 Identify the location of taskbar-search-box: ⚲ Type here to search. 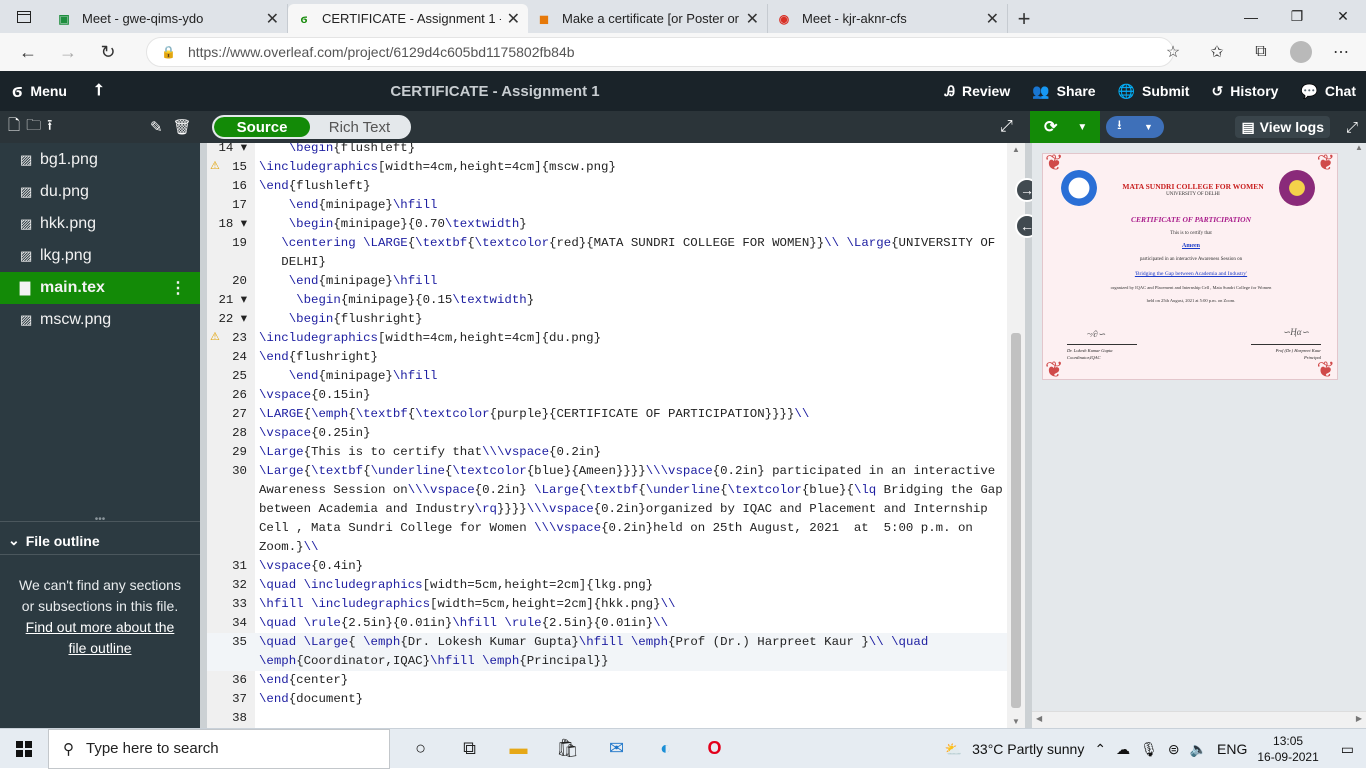
(219, 748).